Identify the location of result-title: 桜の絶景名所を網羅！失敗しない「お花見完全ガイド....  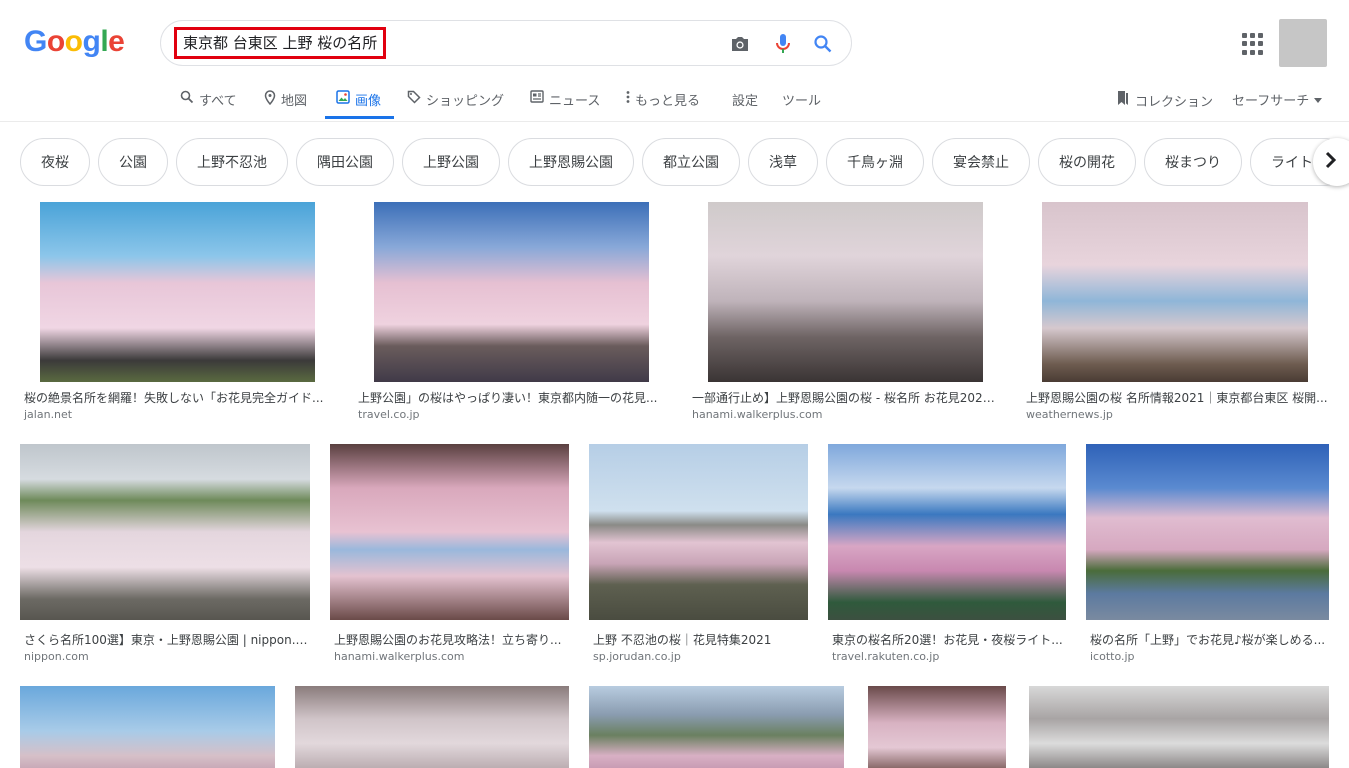
(174, 398).